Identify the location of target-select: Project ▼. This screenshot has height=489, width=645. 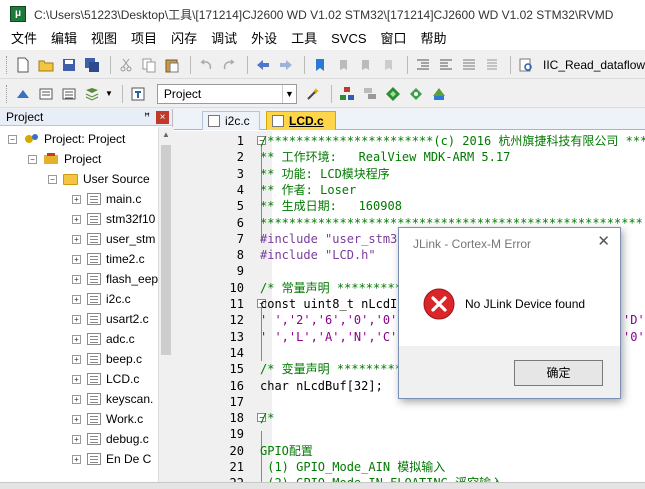
(226, 93).